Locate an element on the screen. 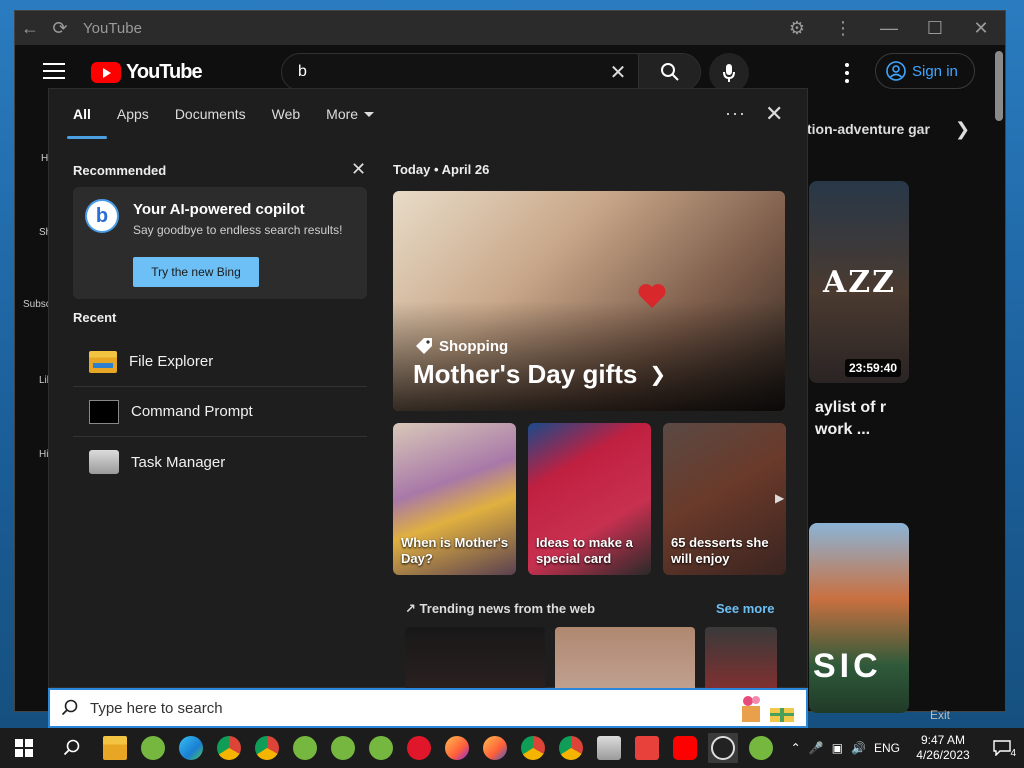 The height and width of the screenshot is (768, 1024). taskbar-search-input: Type here to search is located at coordinates (156, 708).